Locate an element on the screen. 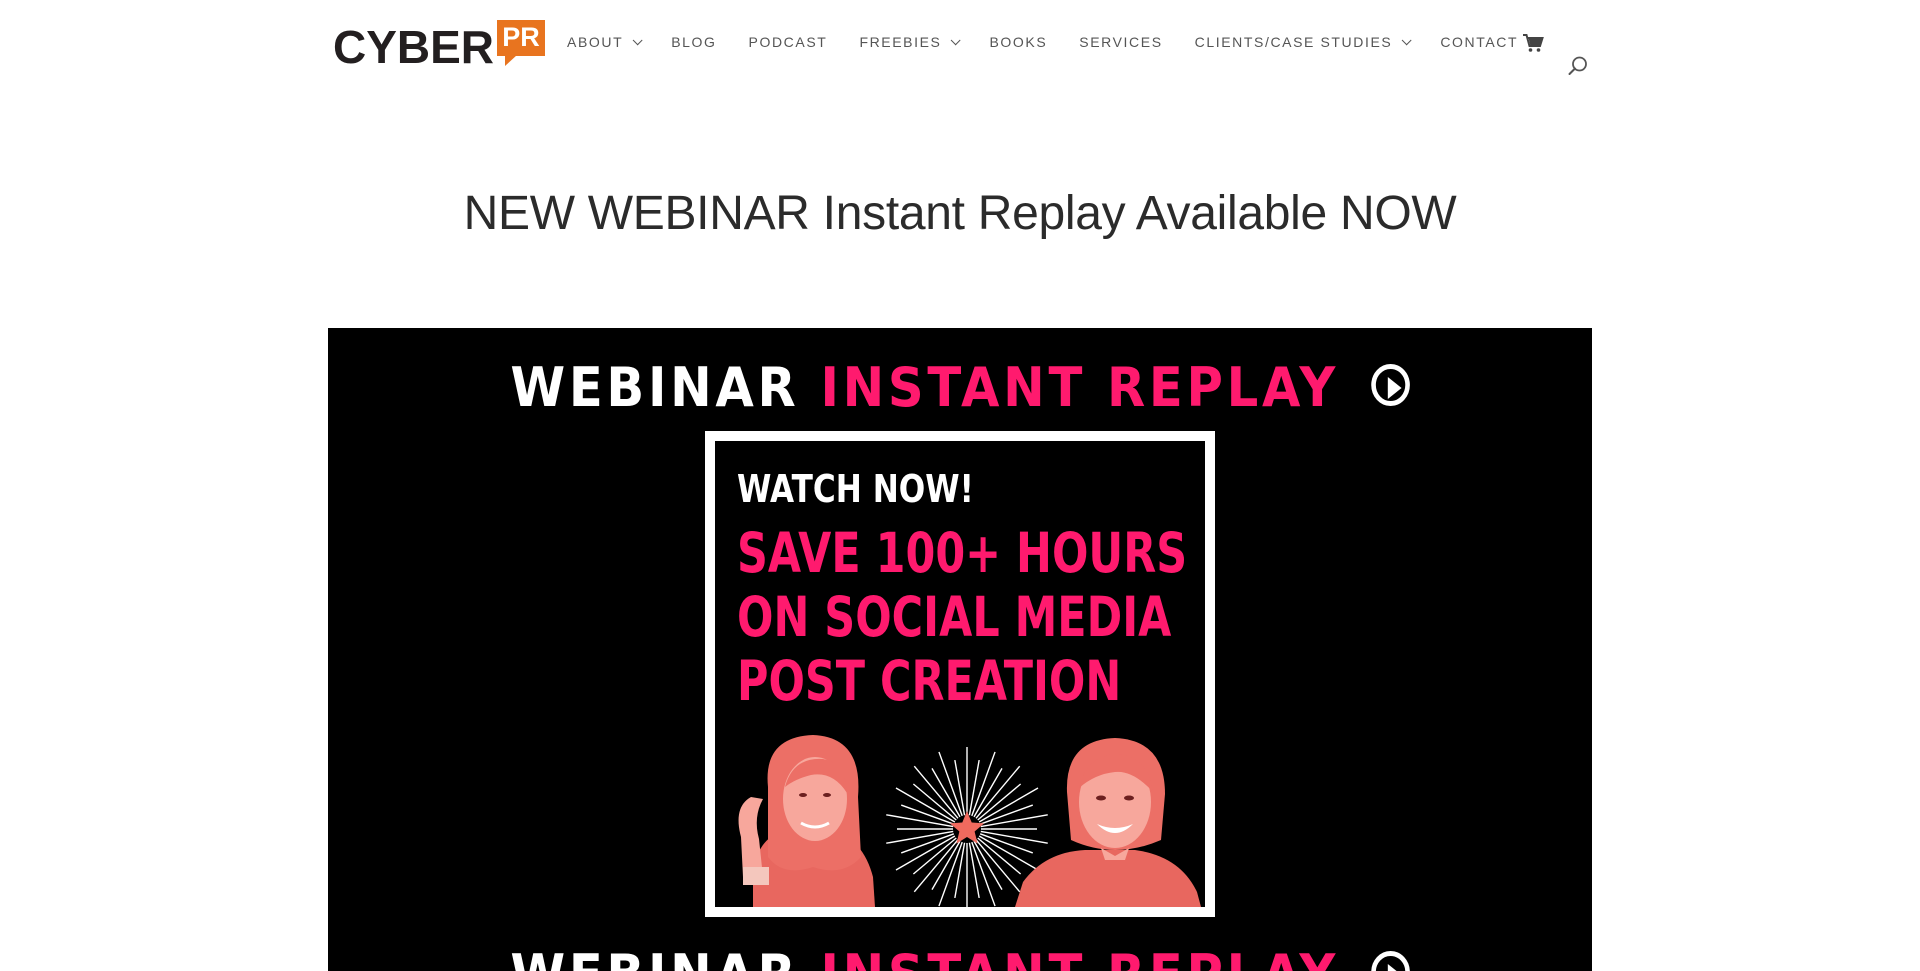  logo-badge: PR is located at coordinates (521, 43).